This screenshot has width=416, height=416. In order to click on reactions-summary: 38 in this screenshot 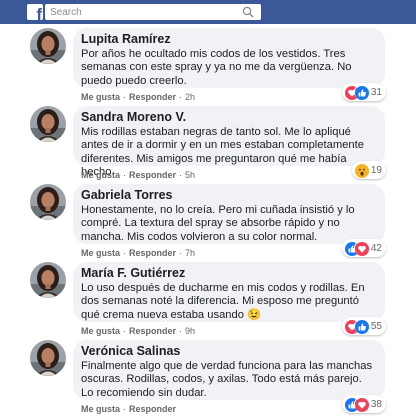, I will do `click(363, 404)`.